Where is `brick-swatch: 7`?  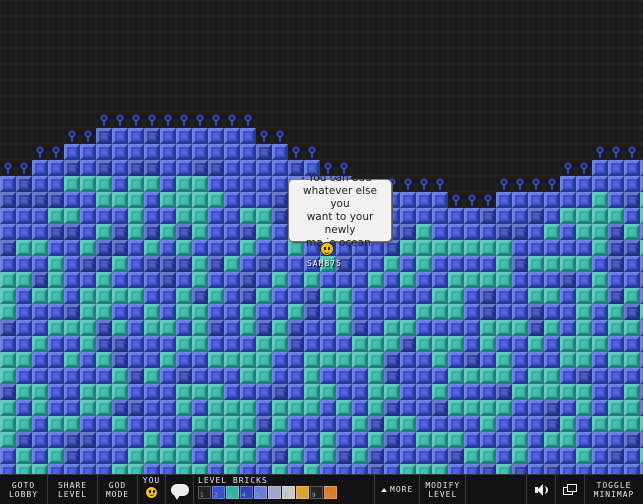 brick-swatch: 7 is located at coordinates (288, 492).